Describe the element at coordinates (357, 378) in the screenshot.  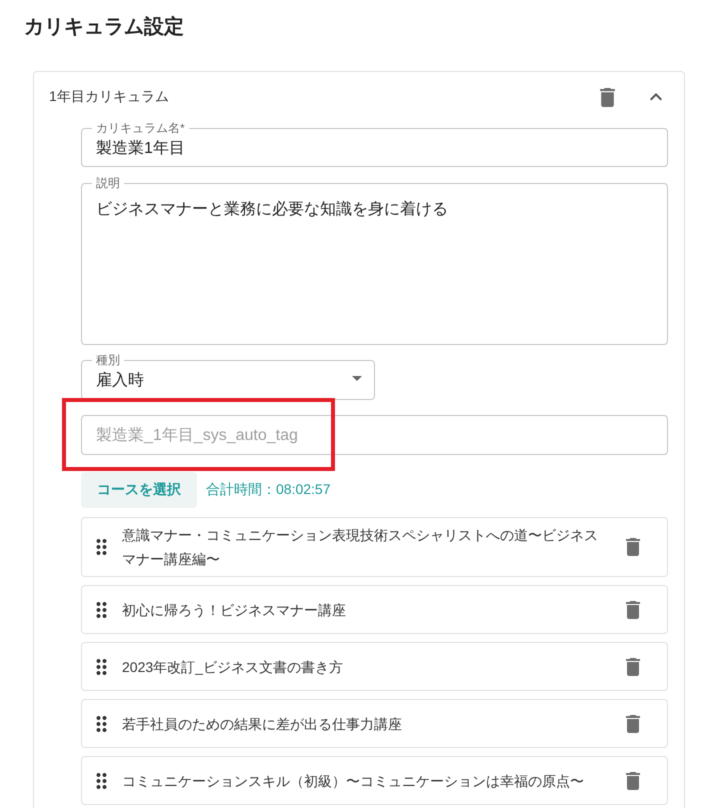
I see `caret-icon` at that location.